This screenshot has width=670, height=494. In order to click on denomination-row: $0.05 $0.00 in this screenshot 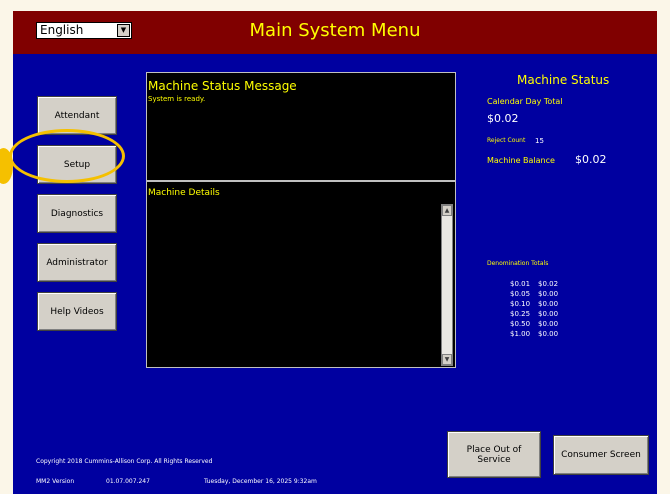, I will do `click(550, 295)`.